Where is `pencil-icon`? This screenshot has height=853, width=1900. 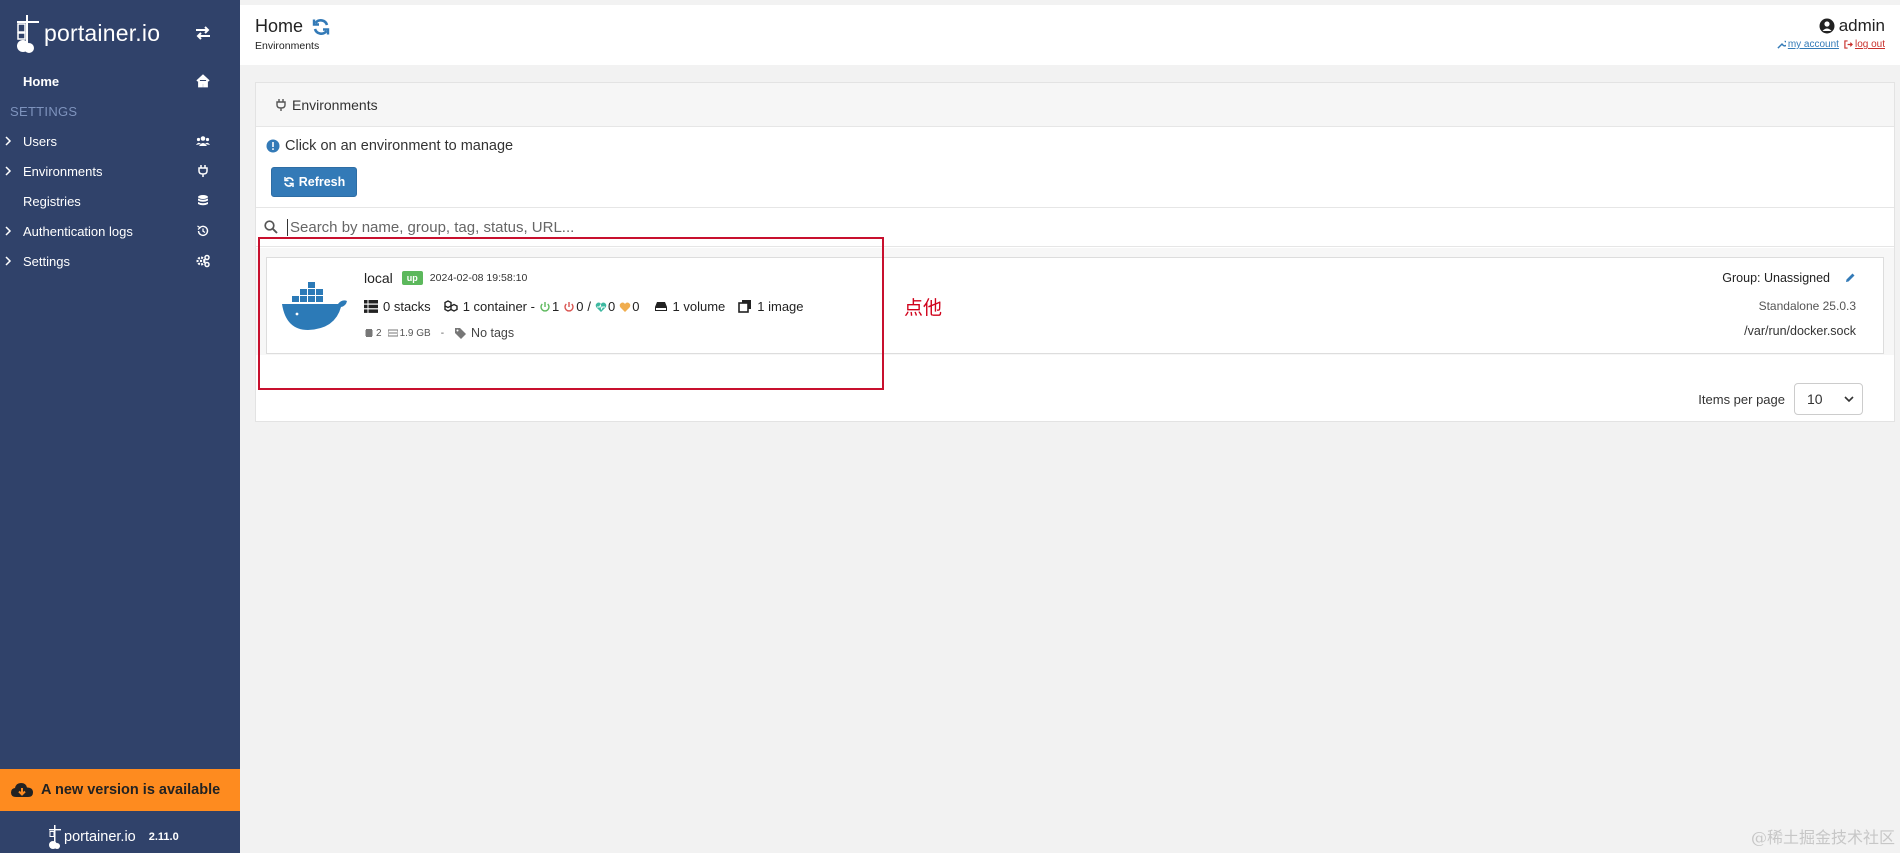
pencil-icon is located at coordinates (1850, 278).